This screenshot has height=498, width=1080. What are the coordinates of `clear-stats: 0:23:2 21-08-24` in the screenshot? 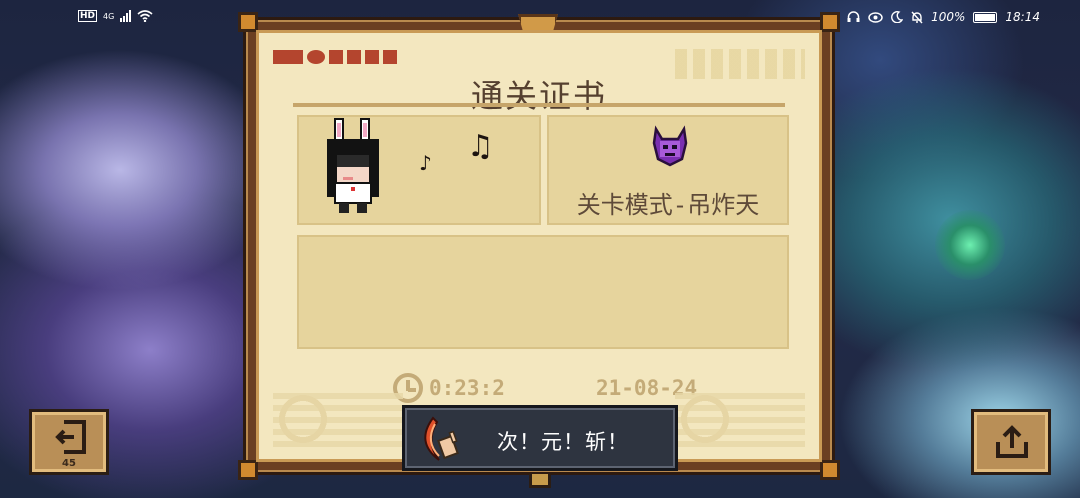 It's located at (552, 390).